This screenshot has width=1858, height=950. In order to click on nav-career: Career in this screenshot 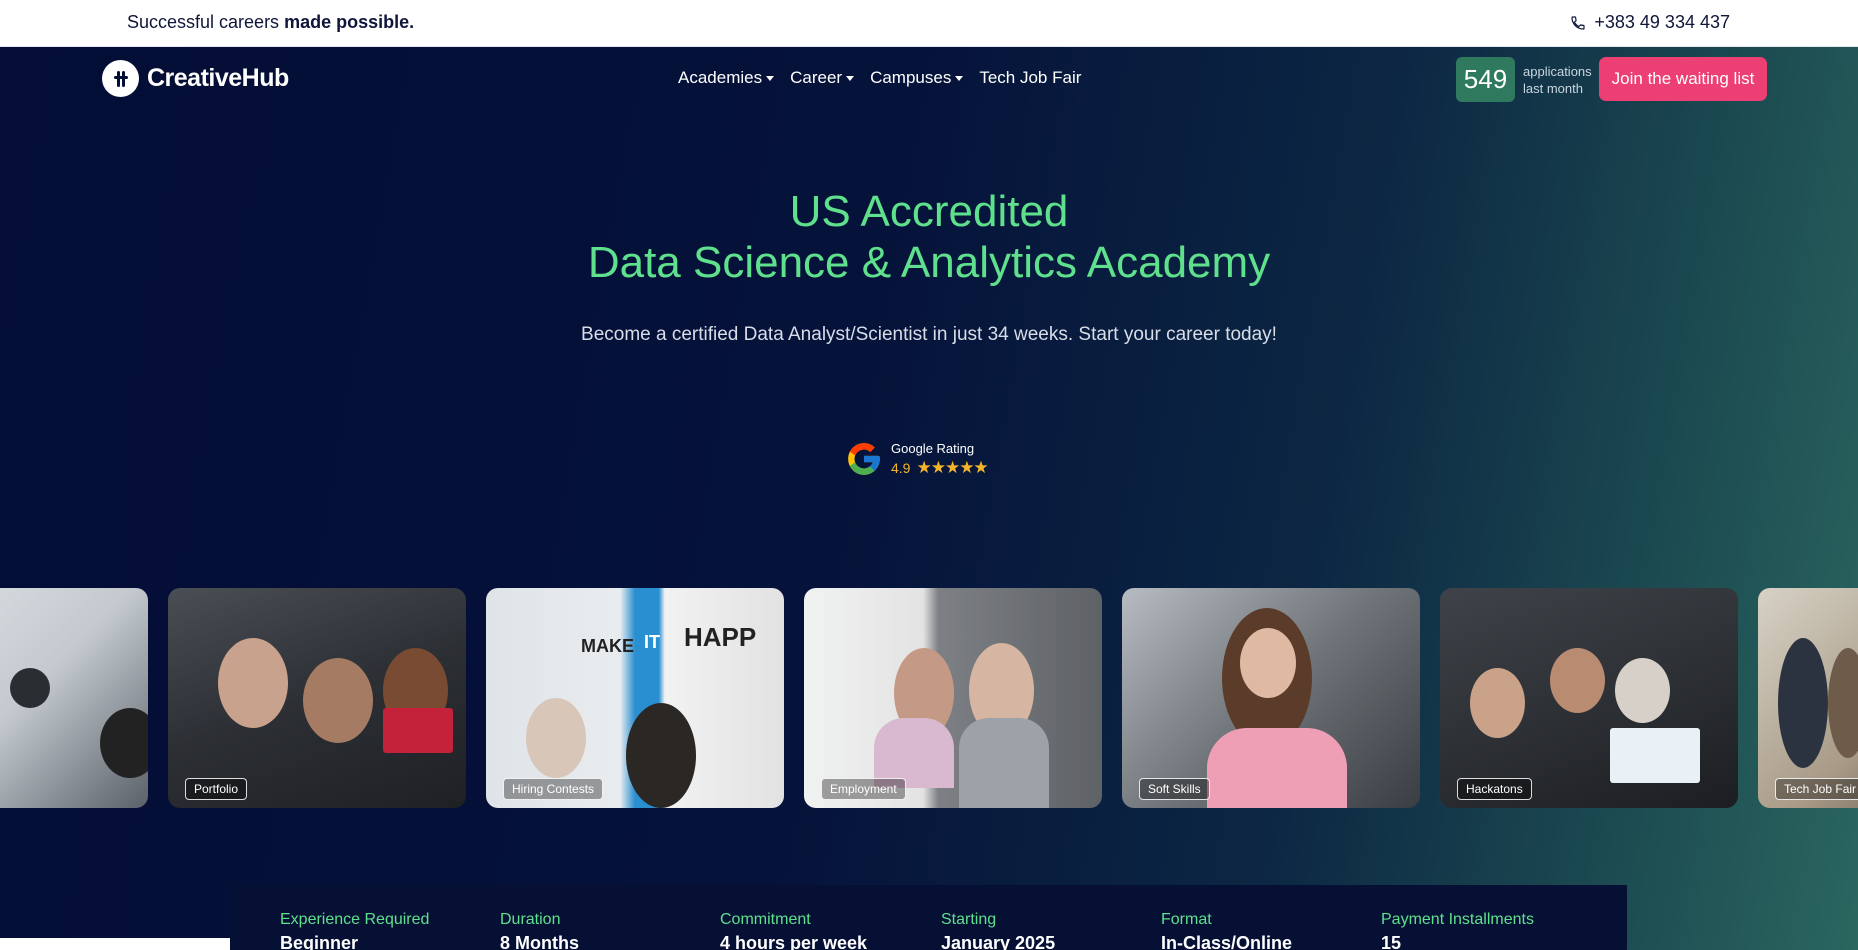, I will do `click(822, 78)`.